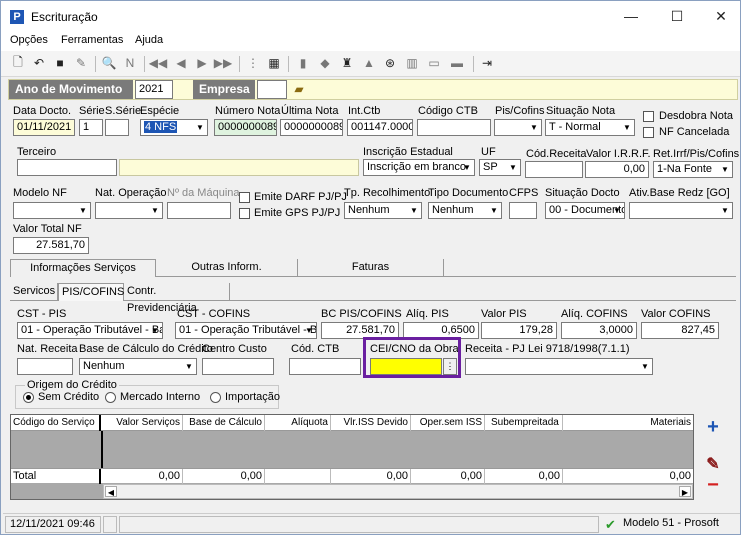  I want to click on nf-cancelada-checkbox, so click(648, 132).